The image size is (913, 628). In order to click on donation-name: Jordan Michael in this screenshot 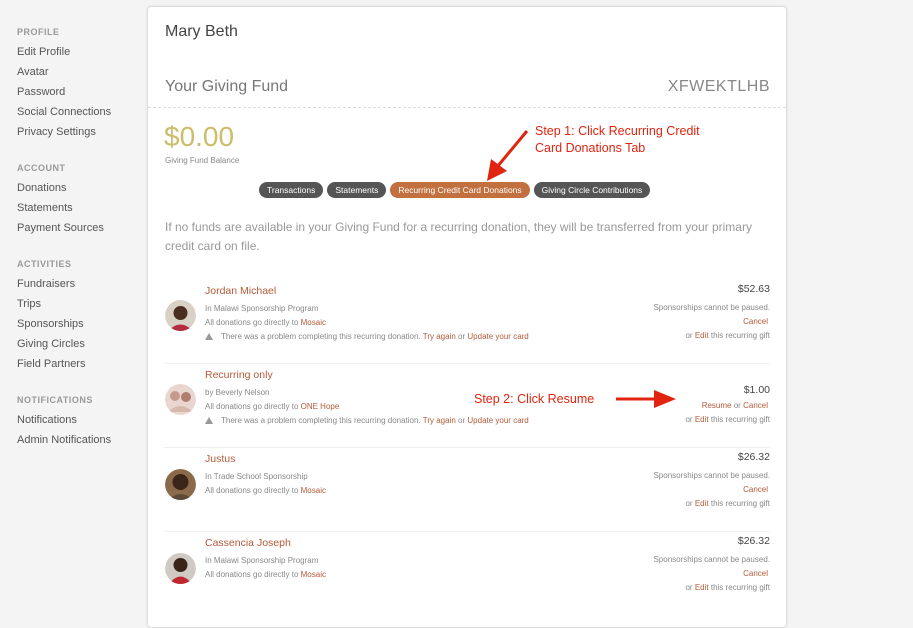, I will do `click(240, 291)`.